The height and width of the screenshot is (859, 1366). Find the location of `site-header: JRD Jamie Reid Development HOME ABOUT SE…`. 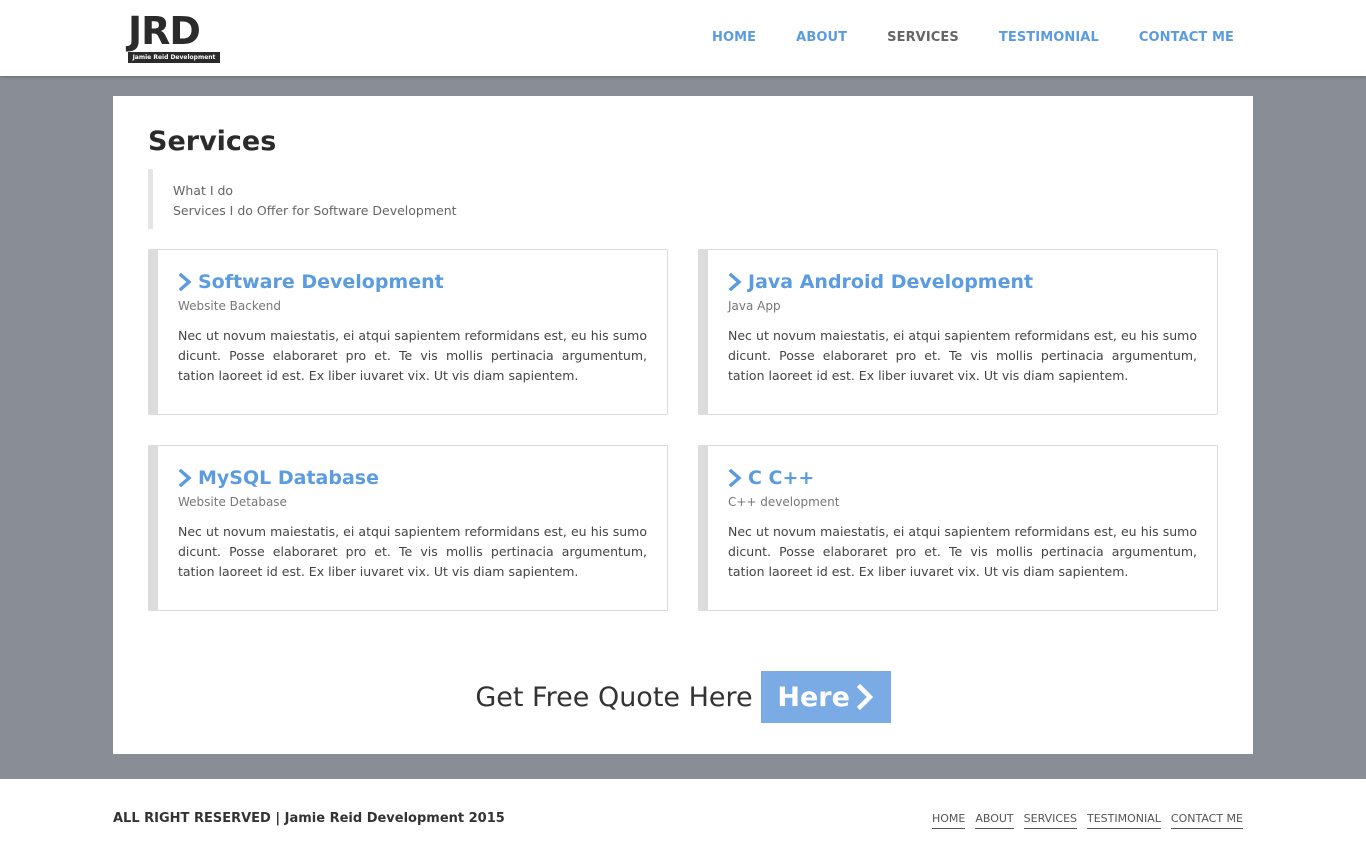

site-header: JRD Jamie Reid Development HOME ABOUT SE… is located at coordinates (683, 38).